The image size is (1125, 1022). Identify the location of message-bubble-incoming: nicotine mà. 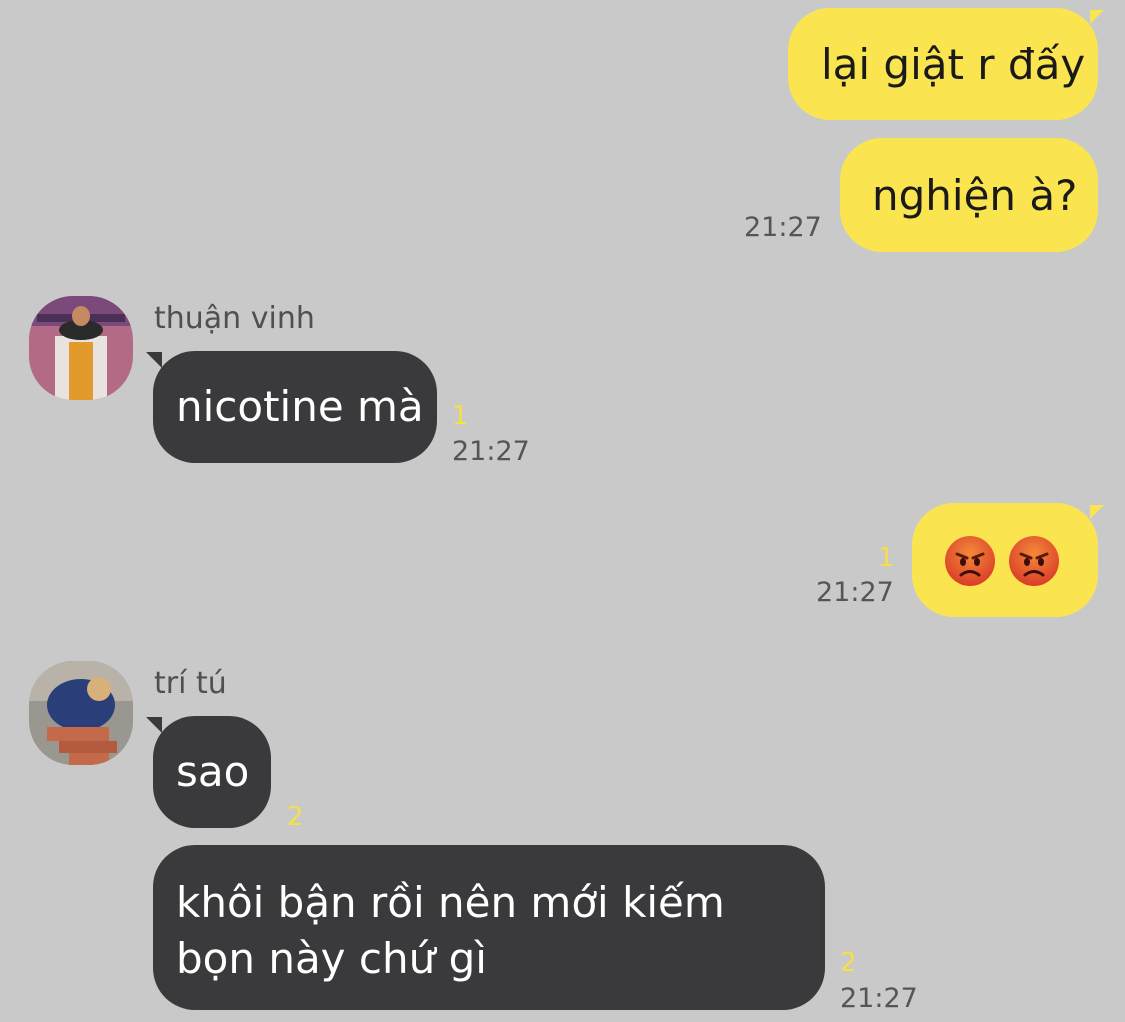
(295, 407).